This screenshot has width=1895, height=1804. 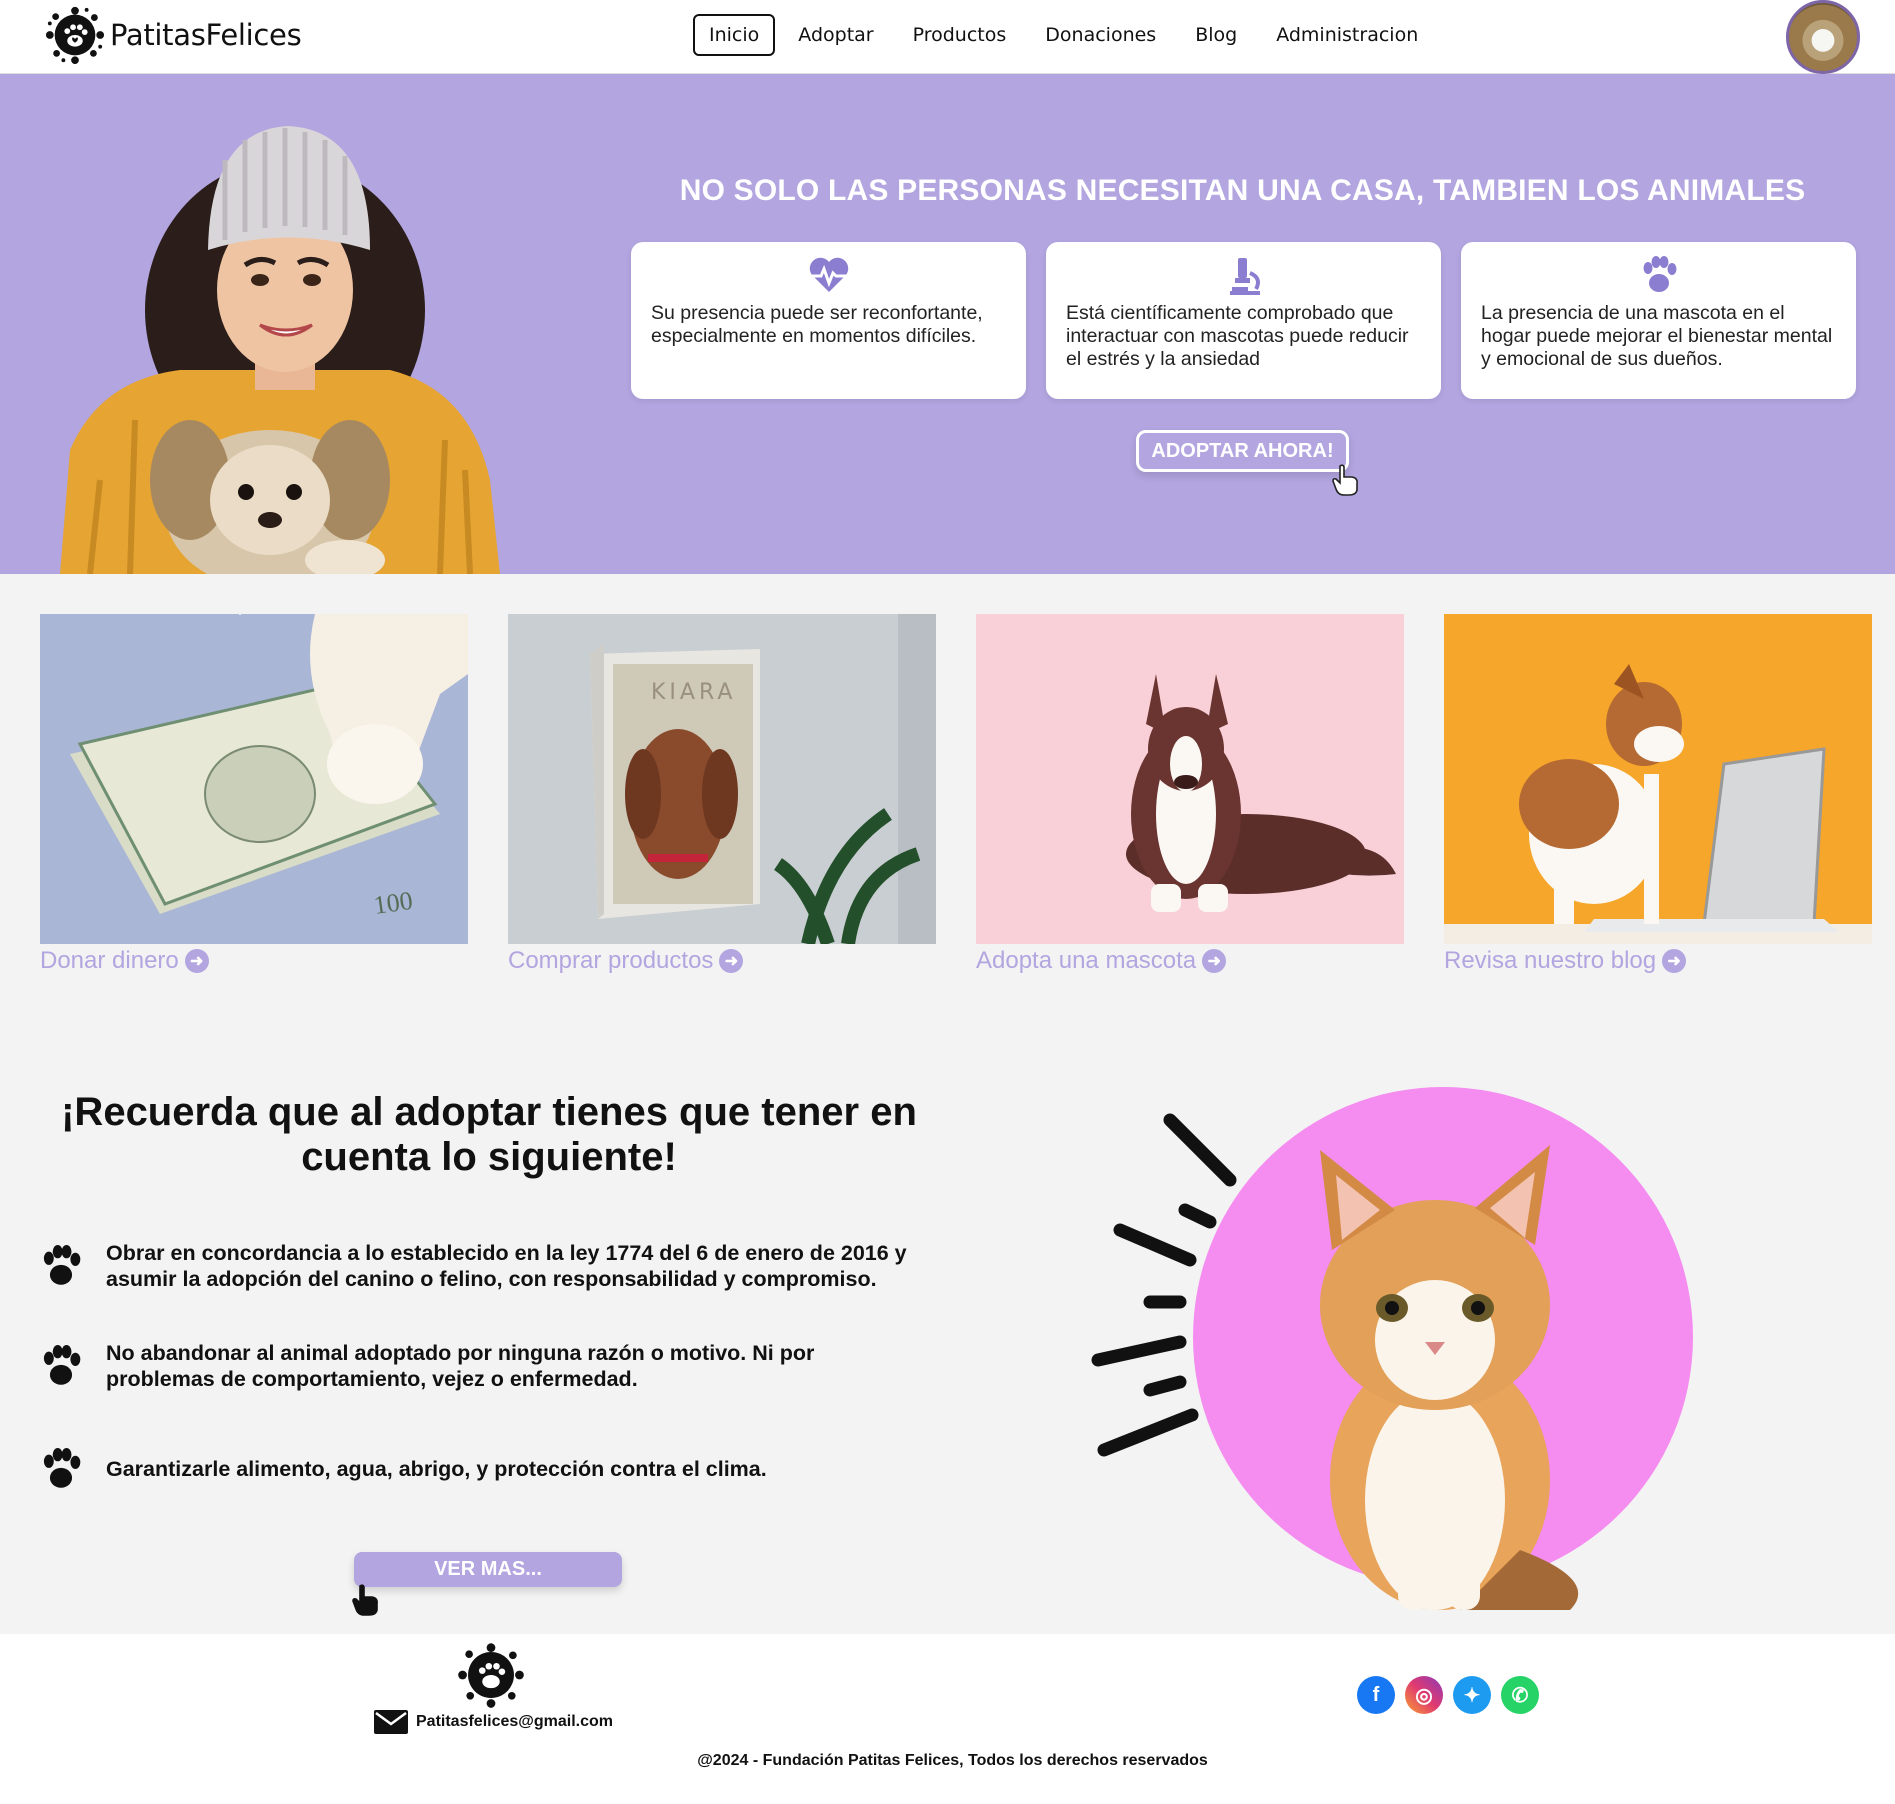 What do you see at coordinates (835, 35) in the screenshot?
I see `nav-adoptar: Adoptar` at bounding box center [835, 35].